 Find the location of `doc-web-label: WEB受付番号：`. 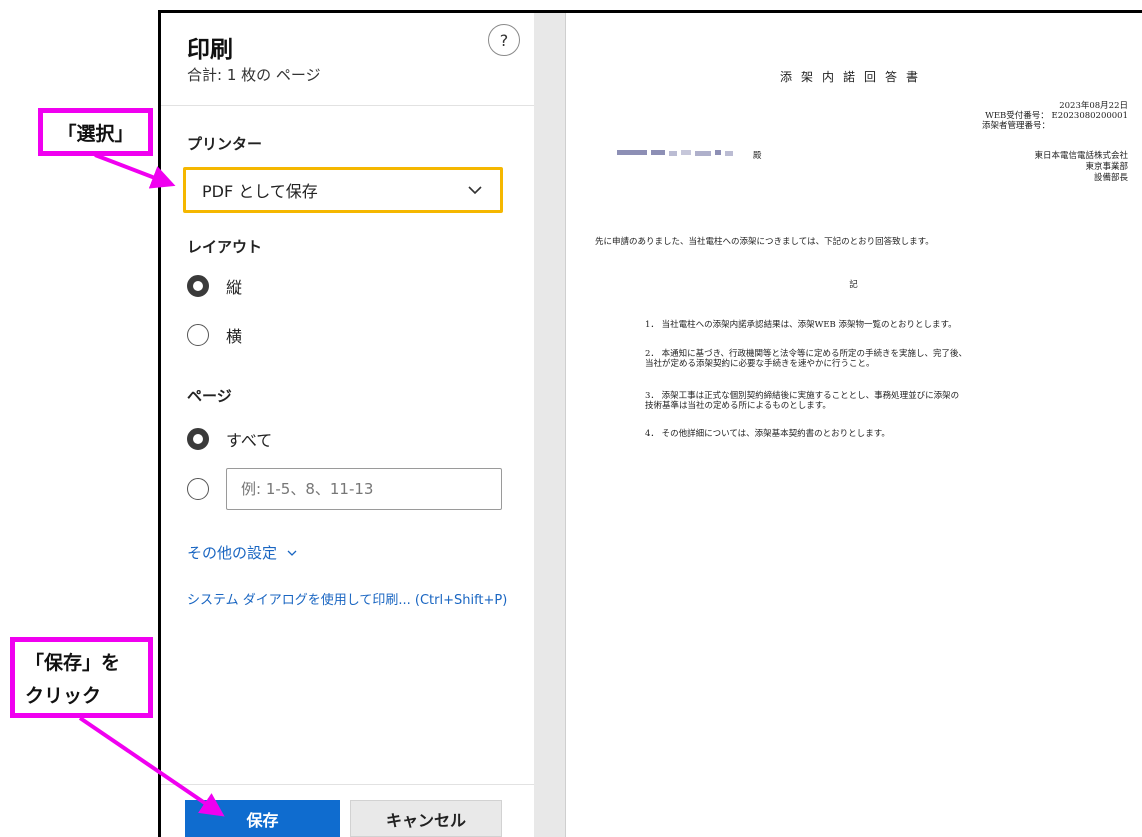

doc-web-label: WEB受付番号： is located at coordinates (1017, 116).